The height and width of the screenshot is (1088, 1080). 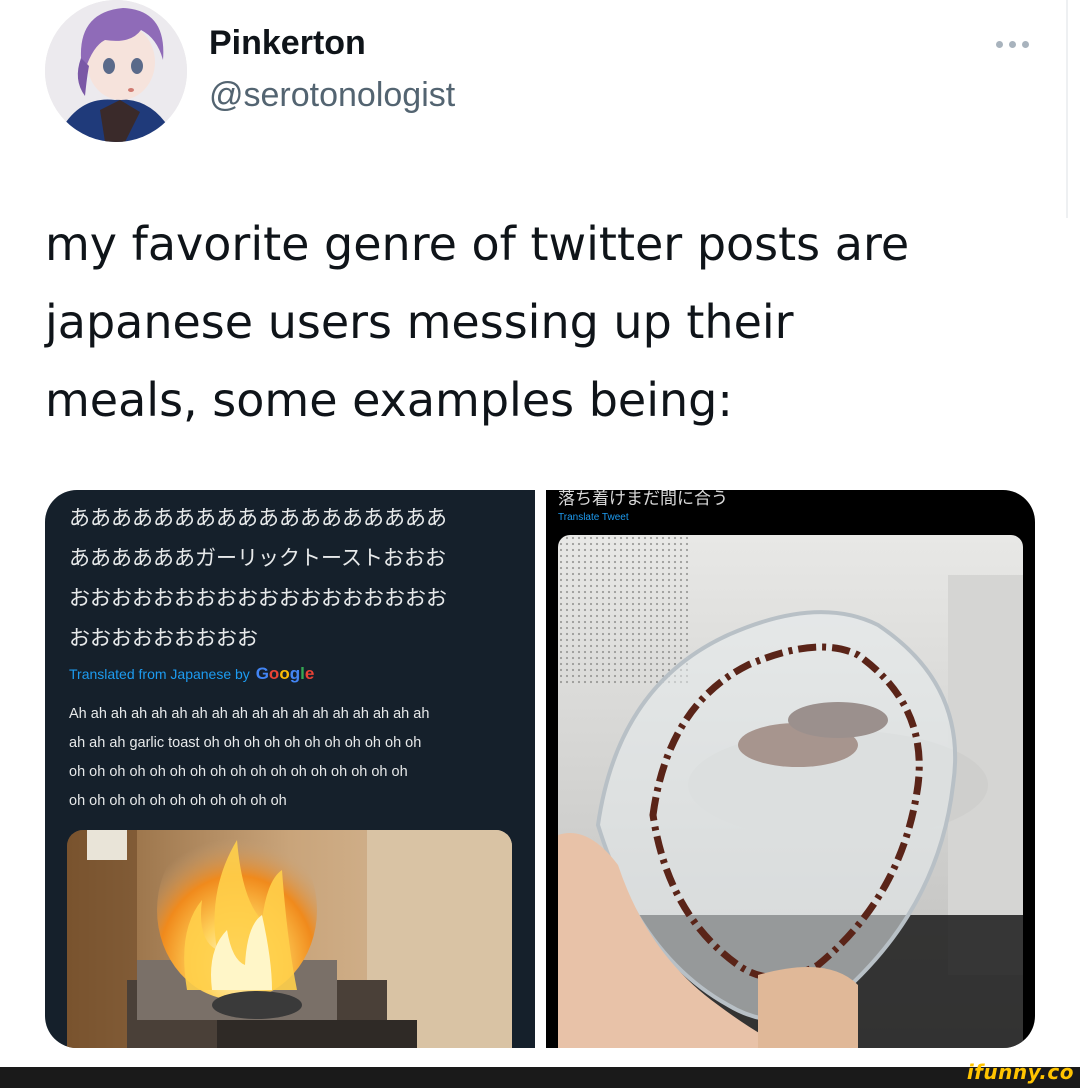 What do you see at coordinates (419, 322) in the screenshot?
I see `tweet-text-line: japanese users messing up their` at bounding box center [419, 322].